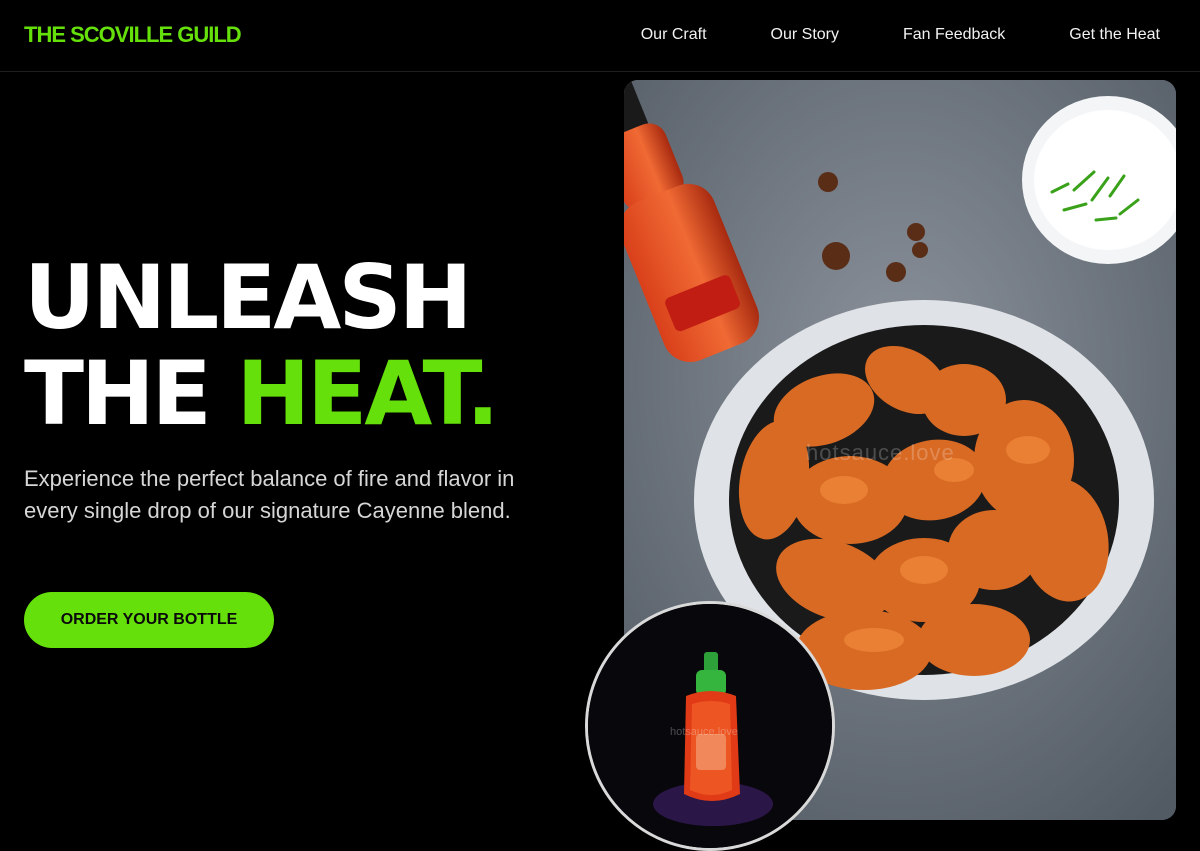  I want to click on nav-link-our-story: Our Story, so click(805, 35).